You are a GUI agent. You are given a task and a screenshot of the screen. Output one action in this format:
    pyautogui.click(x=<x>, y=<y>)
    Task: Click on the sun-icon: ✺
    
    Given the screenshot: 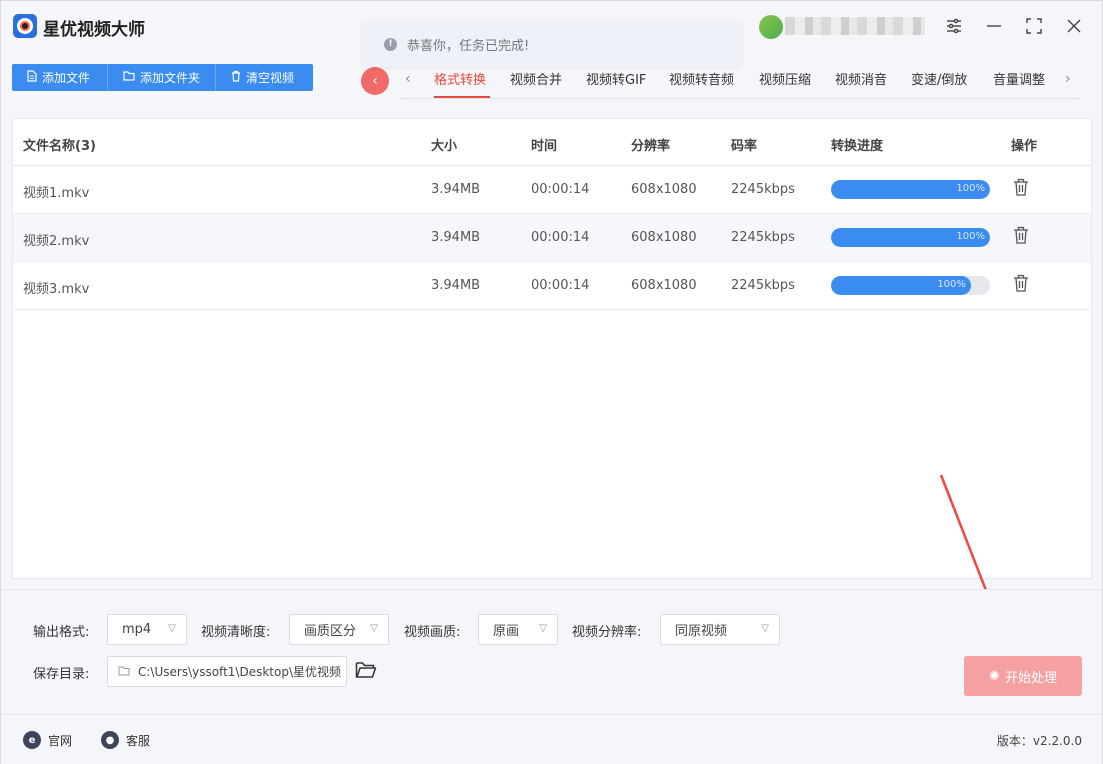 What is the action you would take?
    pyautogui.click(x=994, y=676)
    